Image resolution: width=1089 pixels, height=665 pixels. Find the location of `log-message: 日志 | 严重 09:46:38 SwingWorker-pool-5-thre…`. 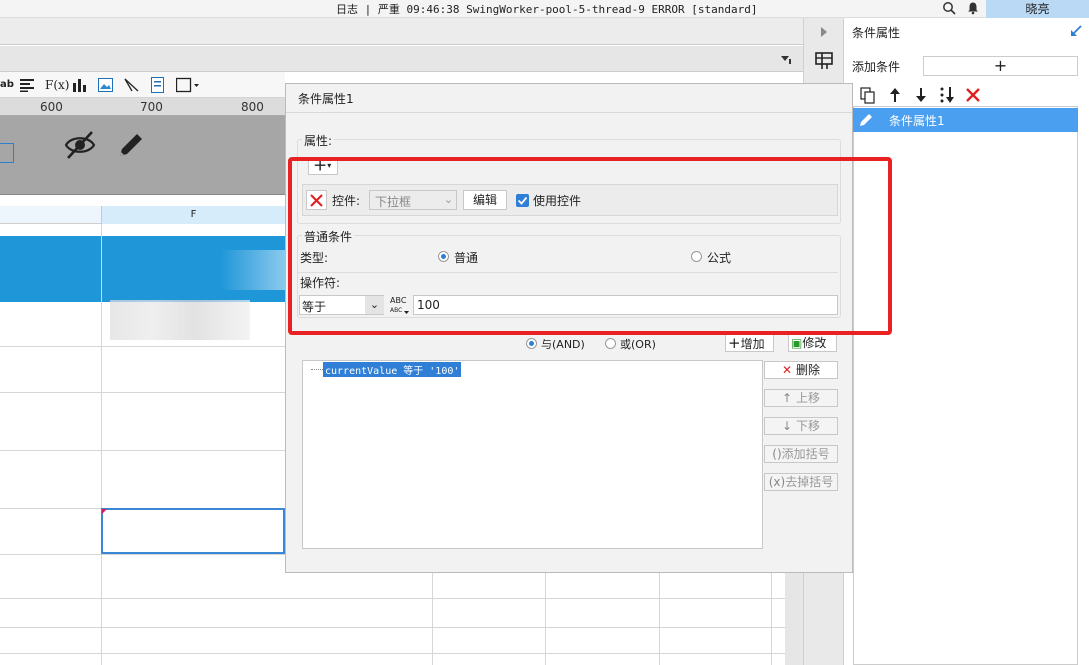

log-message: 日志 | 严重 09:46:38 SwingWorker-pool-5-thre… is located at coordinates (547, 9).